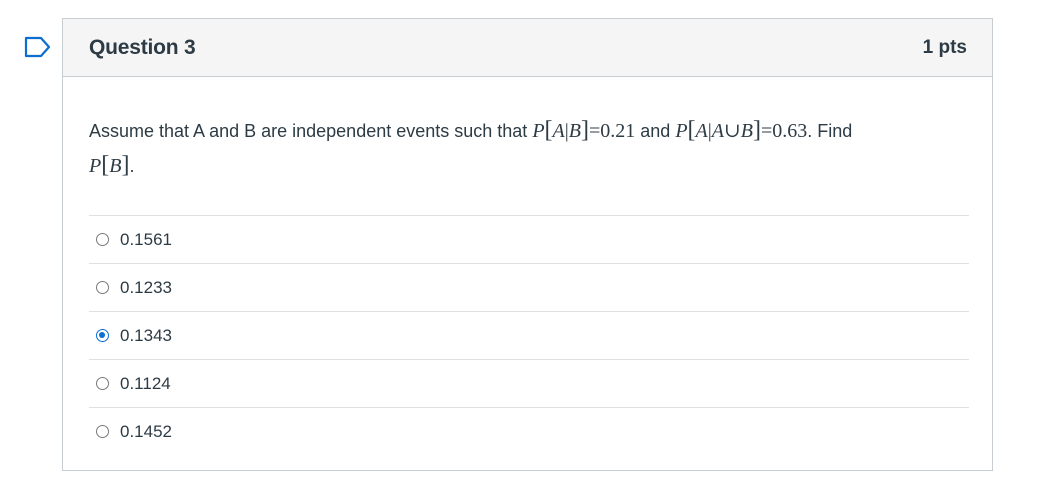  What do you see at coordinates (529, 239) in the screenshot?
I see `answer-option: 0.1561` at bounding box center [529, 239].